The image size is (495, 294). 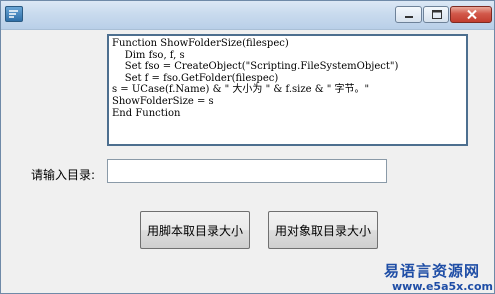 What do you see at coordinates (195, 230) in the screenshot?
I see `script-size-button: 用脚本取目录大小` at bounding box center [195, 230].